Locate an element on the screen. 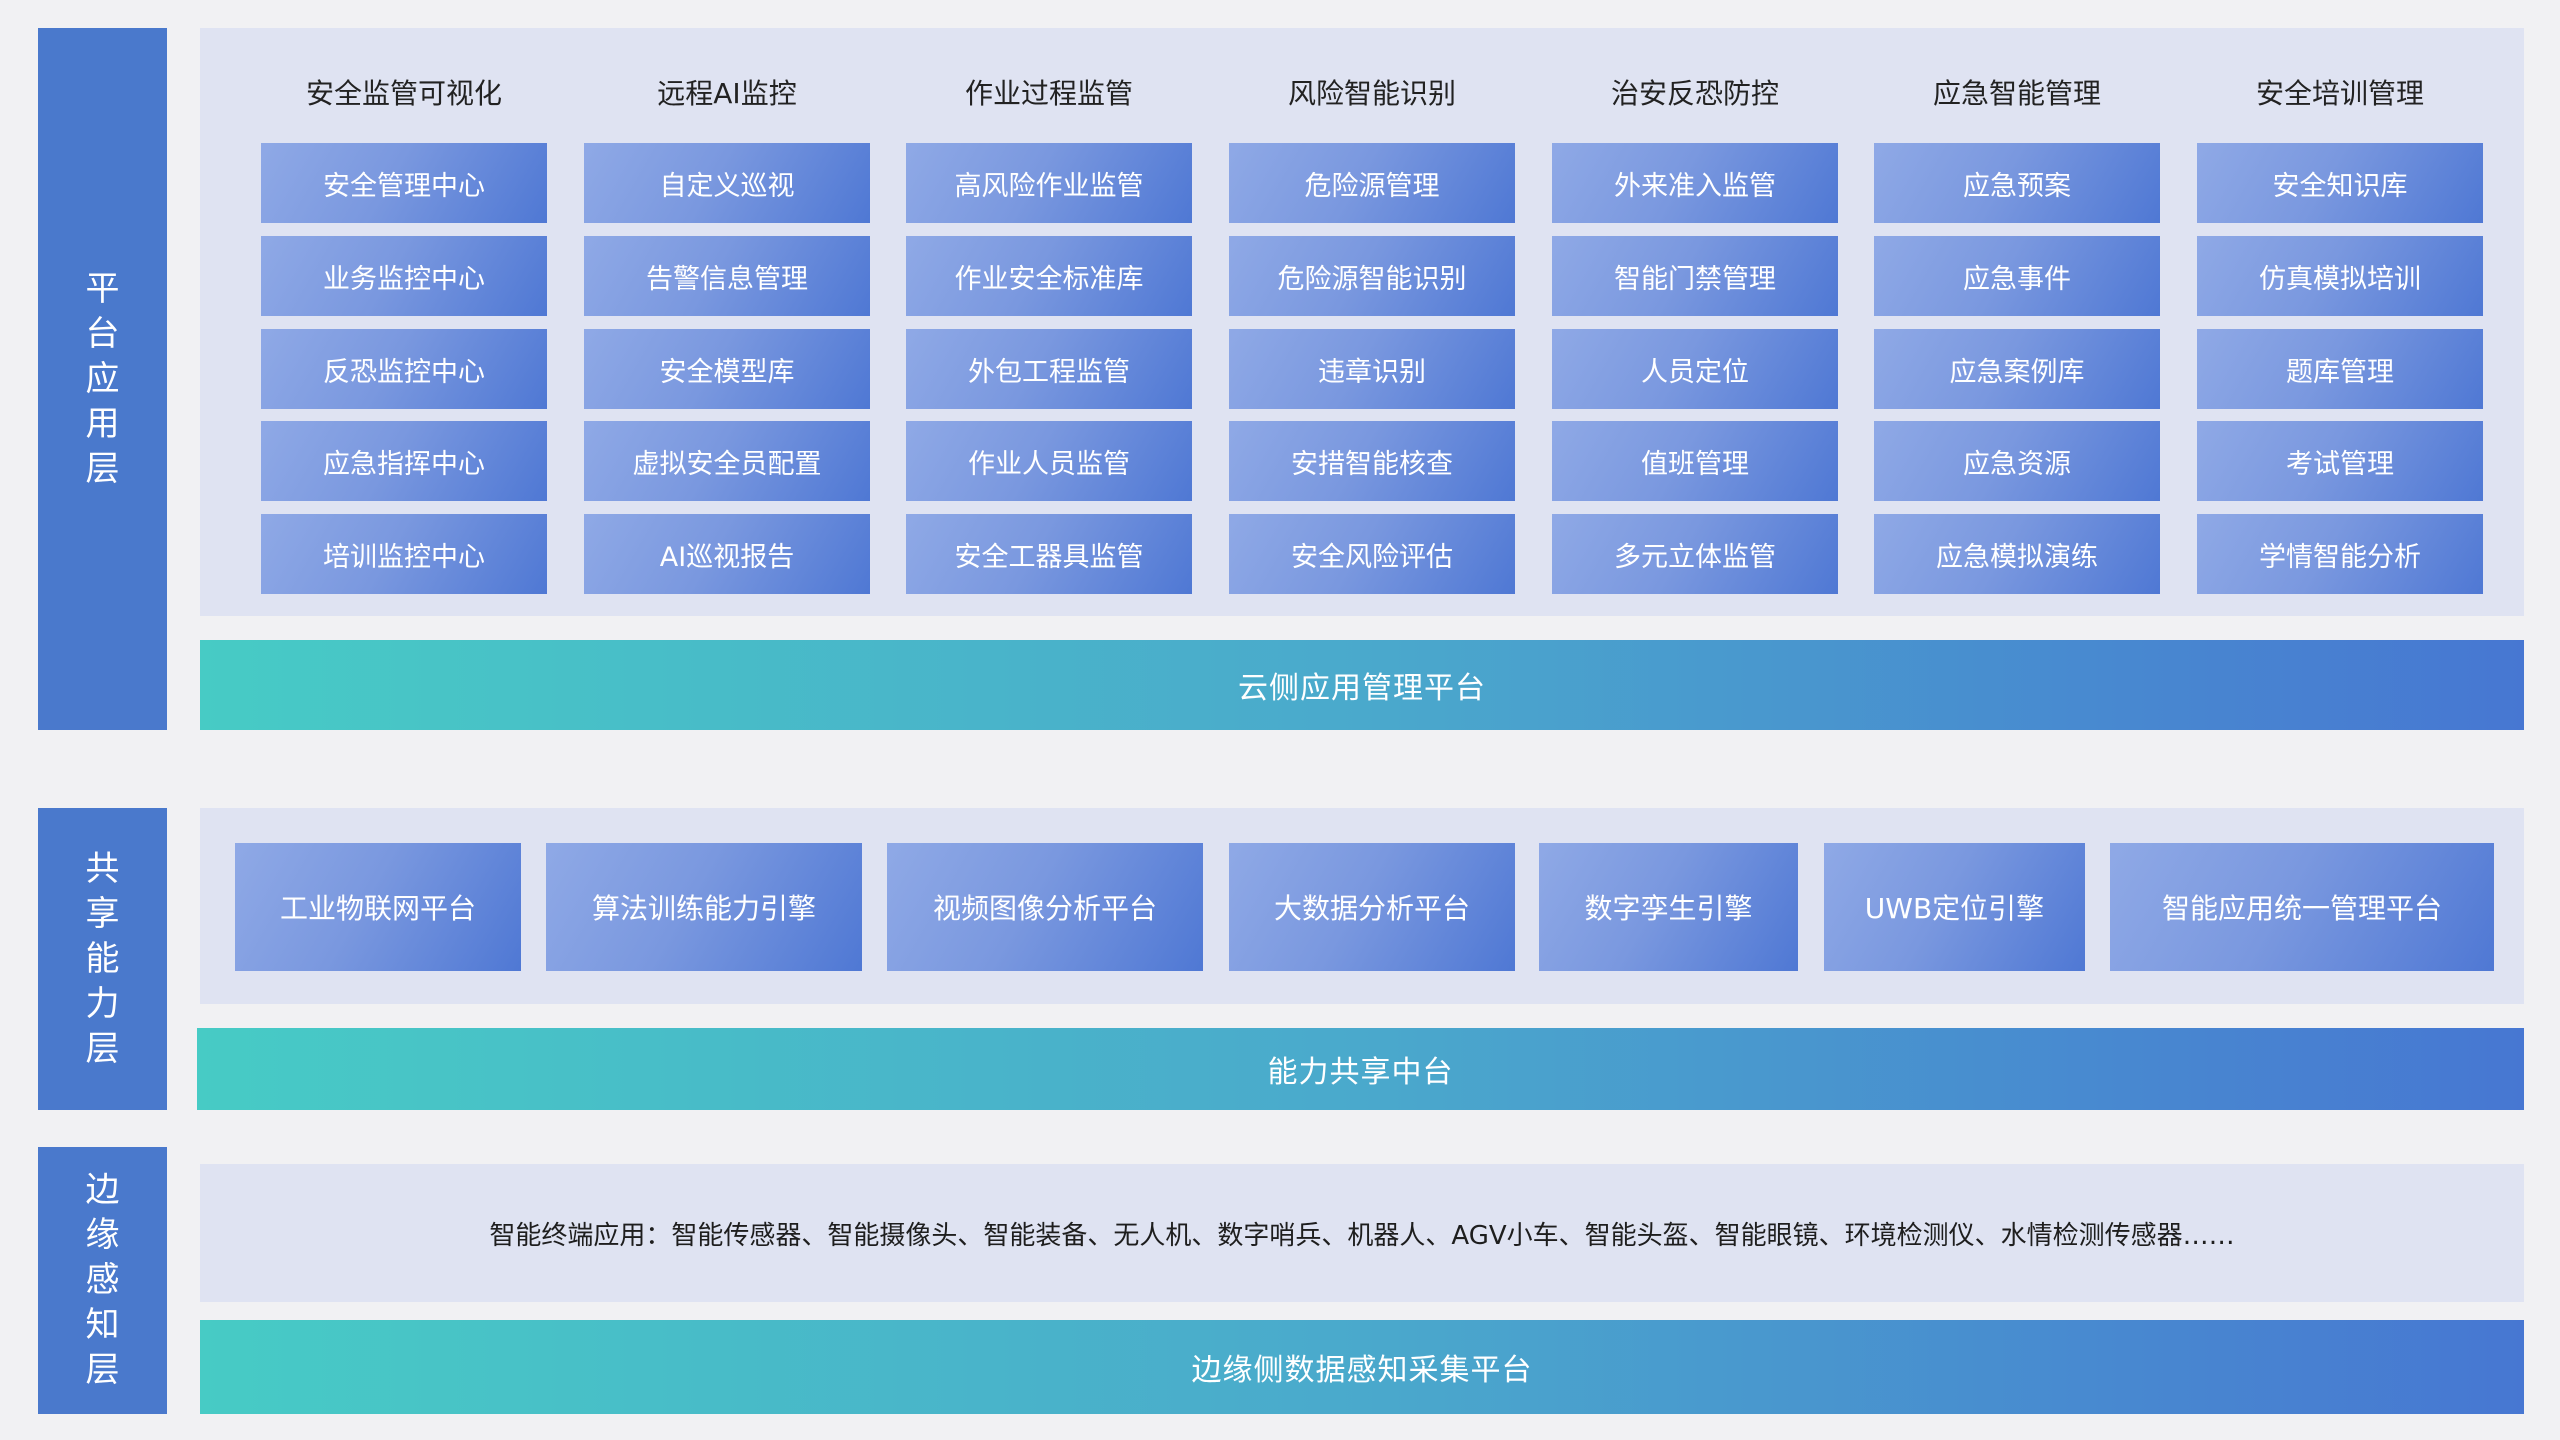 The image size is (2560, 1440). edge-collection-band: 边缘侧数据感知采集平台 is located at coordinates (1362, 1367).